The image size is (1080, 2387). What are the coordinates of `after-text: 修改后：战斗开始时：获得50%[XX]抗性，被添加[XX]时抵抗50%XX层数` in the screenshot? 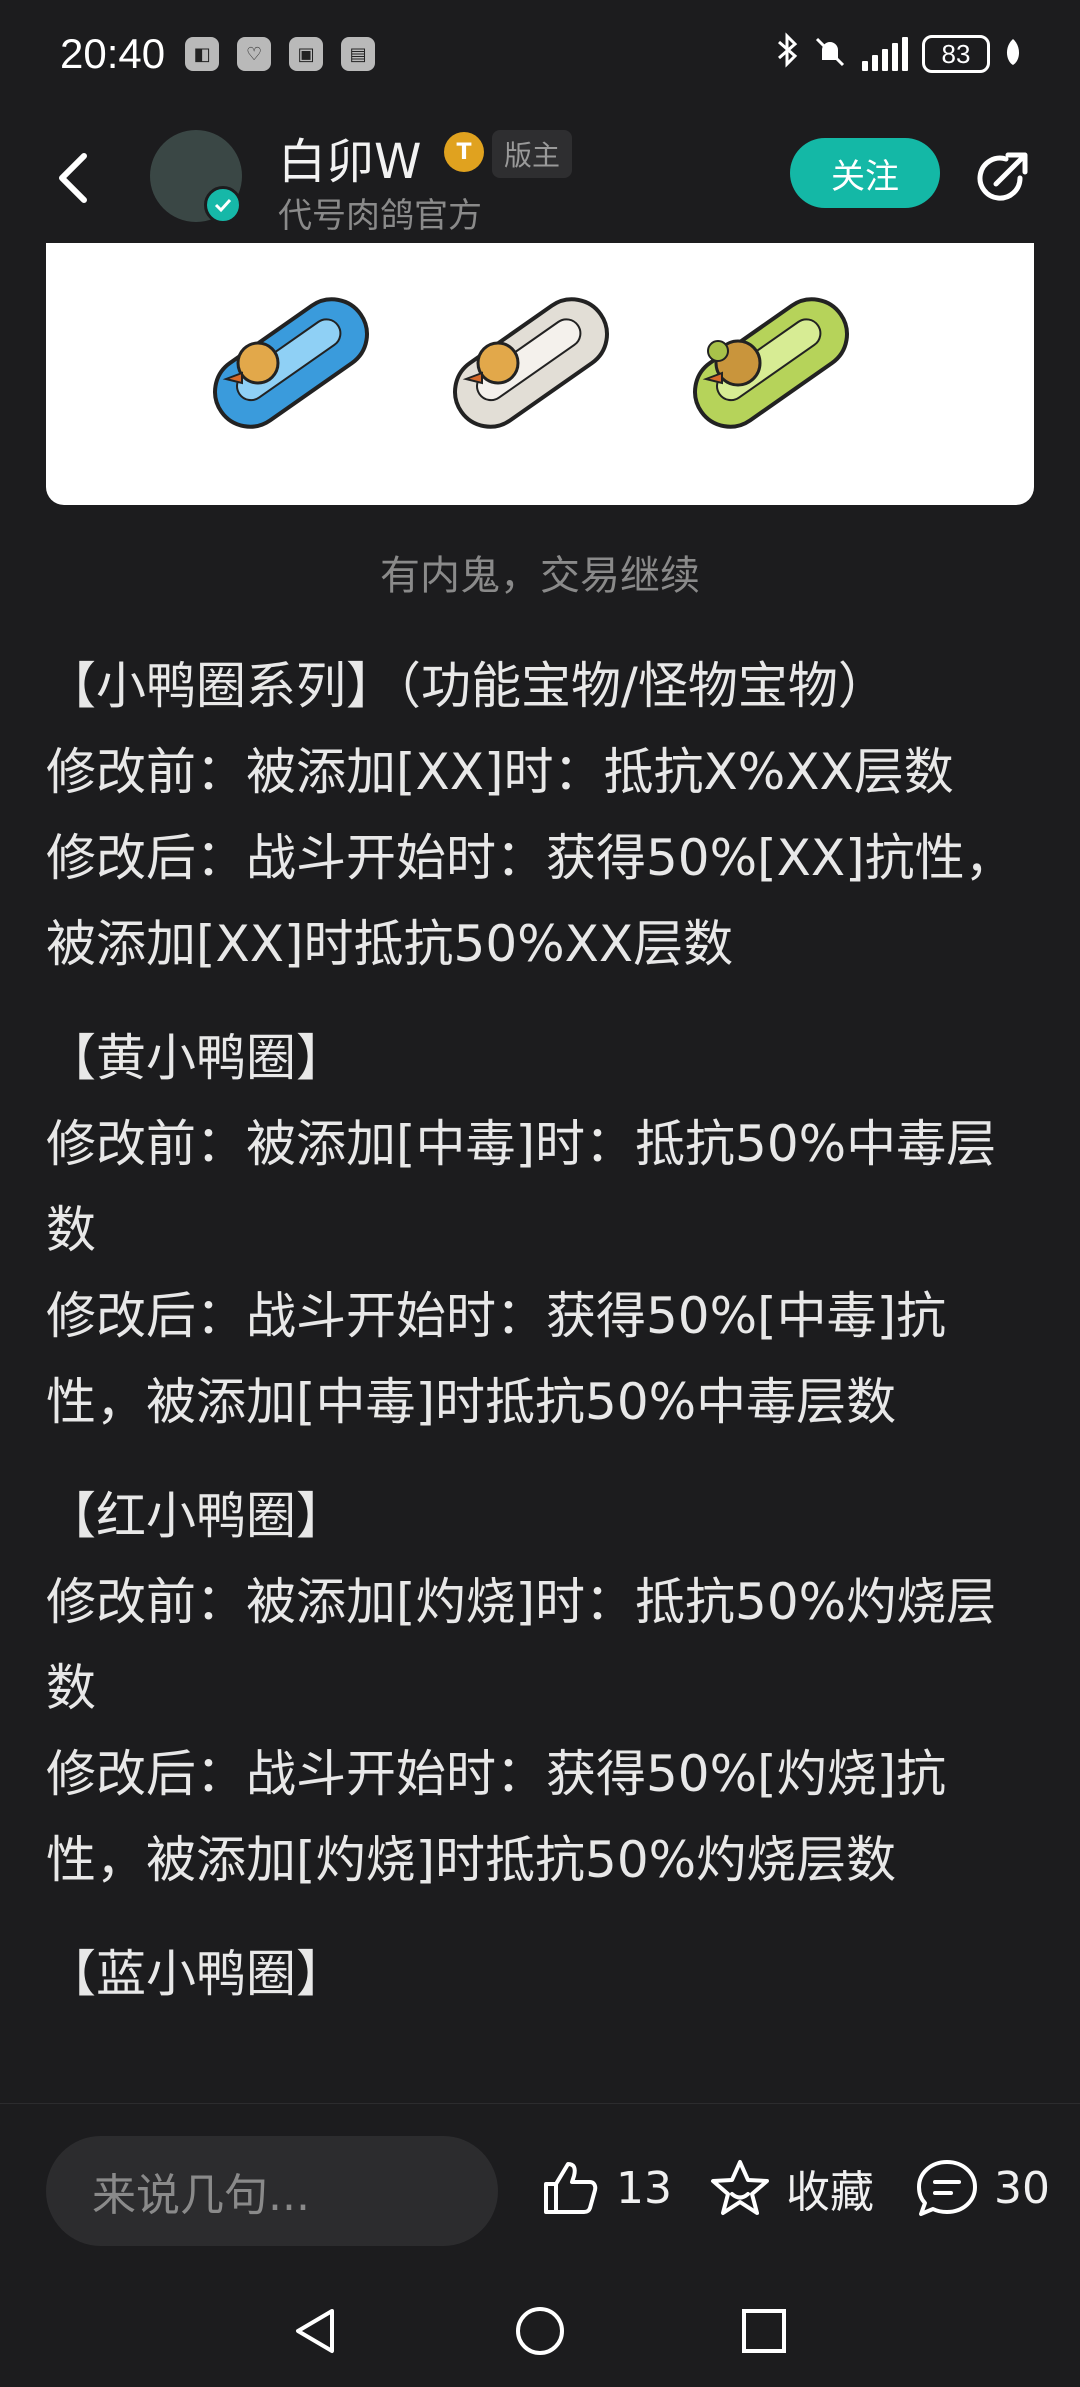 It's located at (530, 901).